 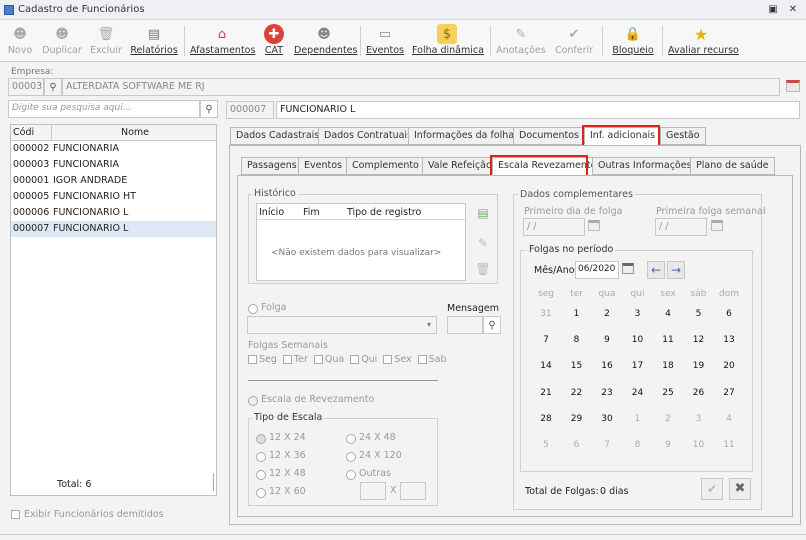 I want to click on afastamentos-button: ⌂ Afastamentos, so click(x=222, y=41).